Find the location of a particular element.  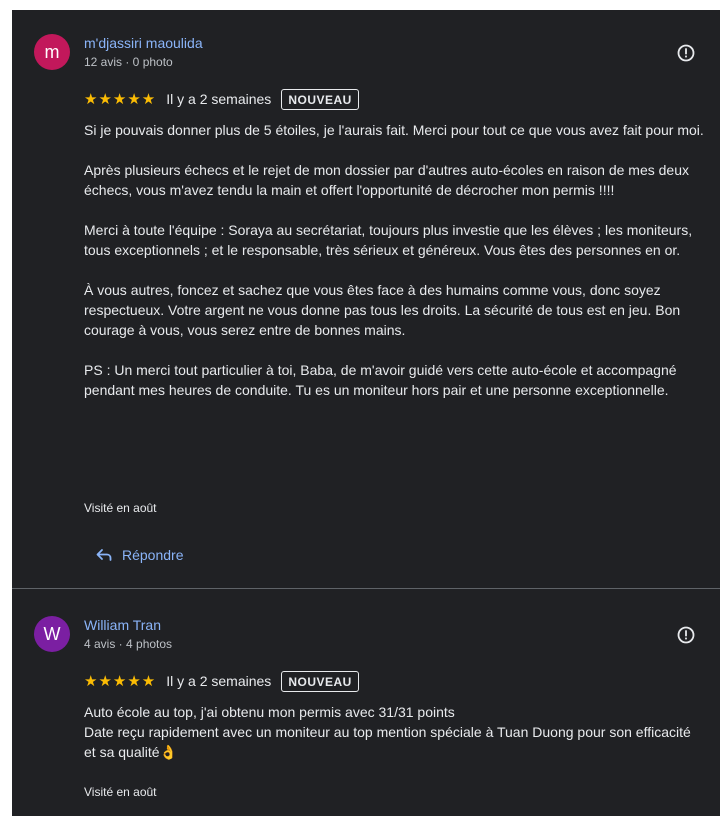

avatar: W is located at coordinates (52, 634).